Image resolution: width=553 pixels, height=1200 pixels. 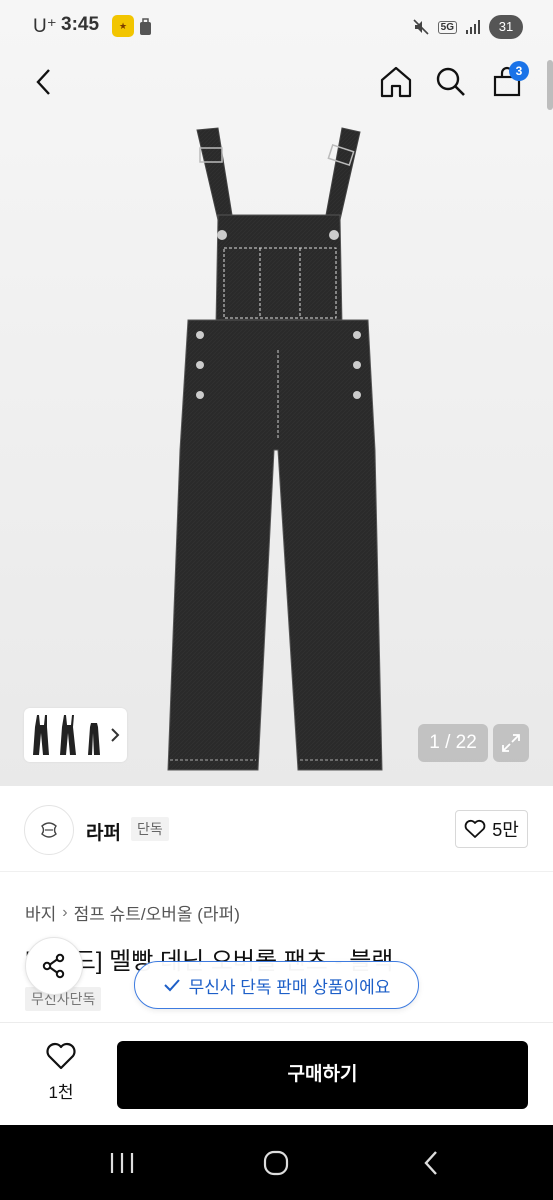 What do you see at coordinates (103, 831) in the screenshot?
I see `brand-name: 라퍼` at bounding box center [103, 831].